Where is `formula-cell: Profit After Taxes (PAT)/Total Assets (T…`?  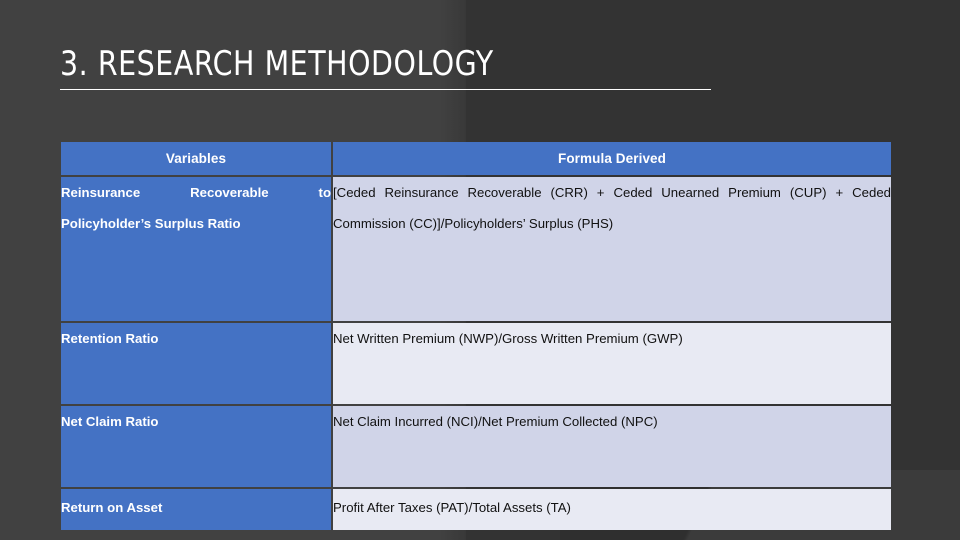
formula-cell: Profit After Taxes (PAT)/Total Assets (T… is located at coordinates (612, 509).